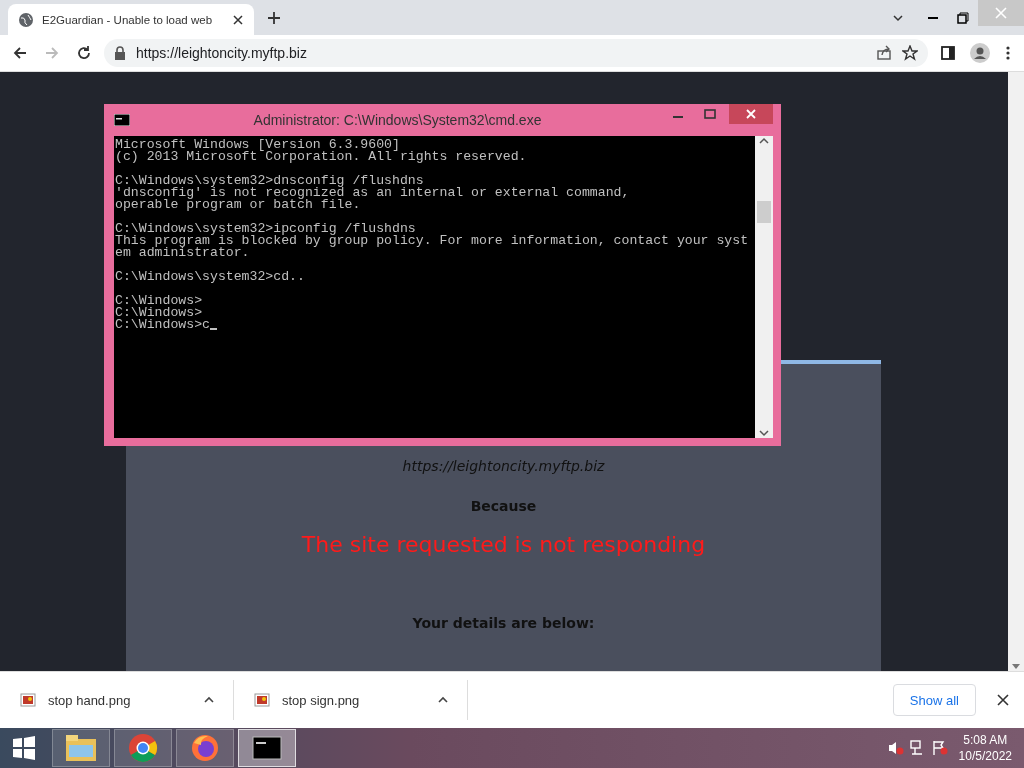  I want to click on close-button, so click(751, 114).